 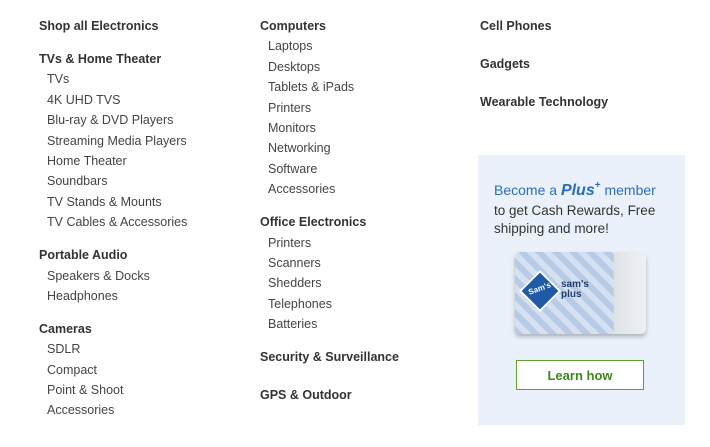 I want to click on nav-link-software: Software, so click(x=369, y=169).